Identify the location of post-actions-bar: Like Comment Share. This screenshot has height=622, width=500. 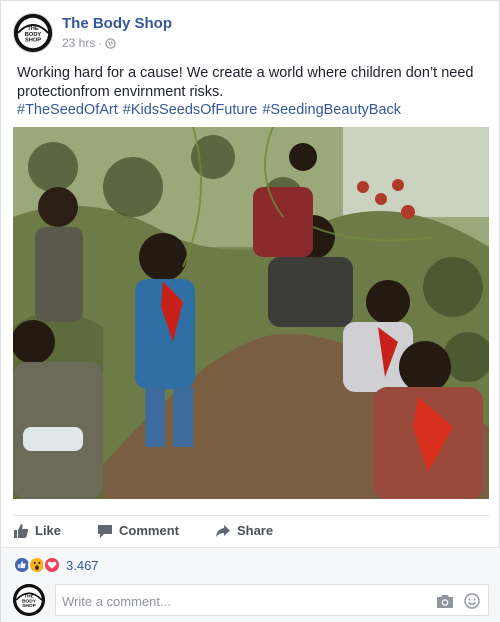
(251, 530).